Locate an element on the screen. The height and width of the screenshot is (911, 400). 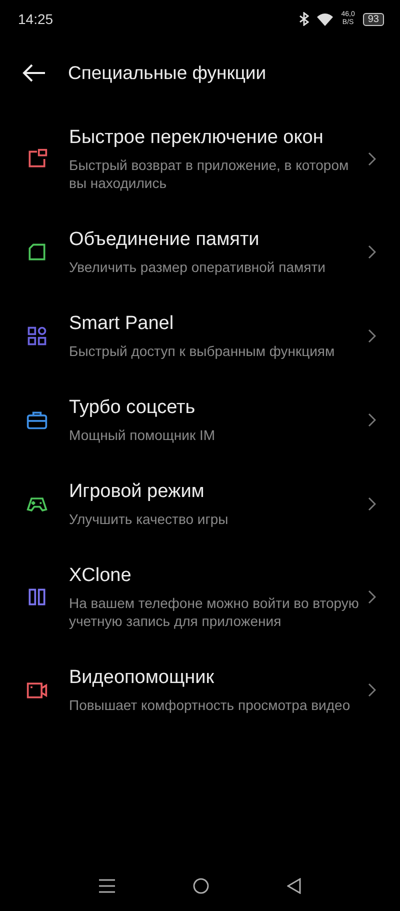
item-description: Увеличить размер оперативной памяти is located at coordinates (197, 267).